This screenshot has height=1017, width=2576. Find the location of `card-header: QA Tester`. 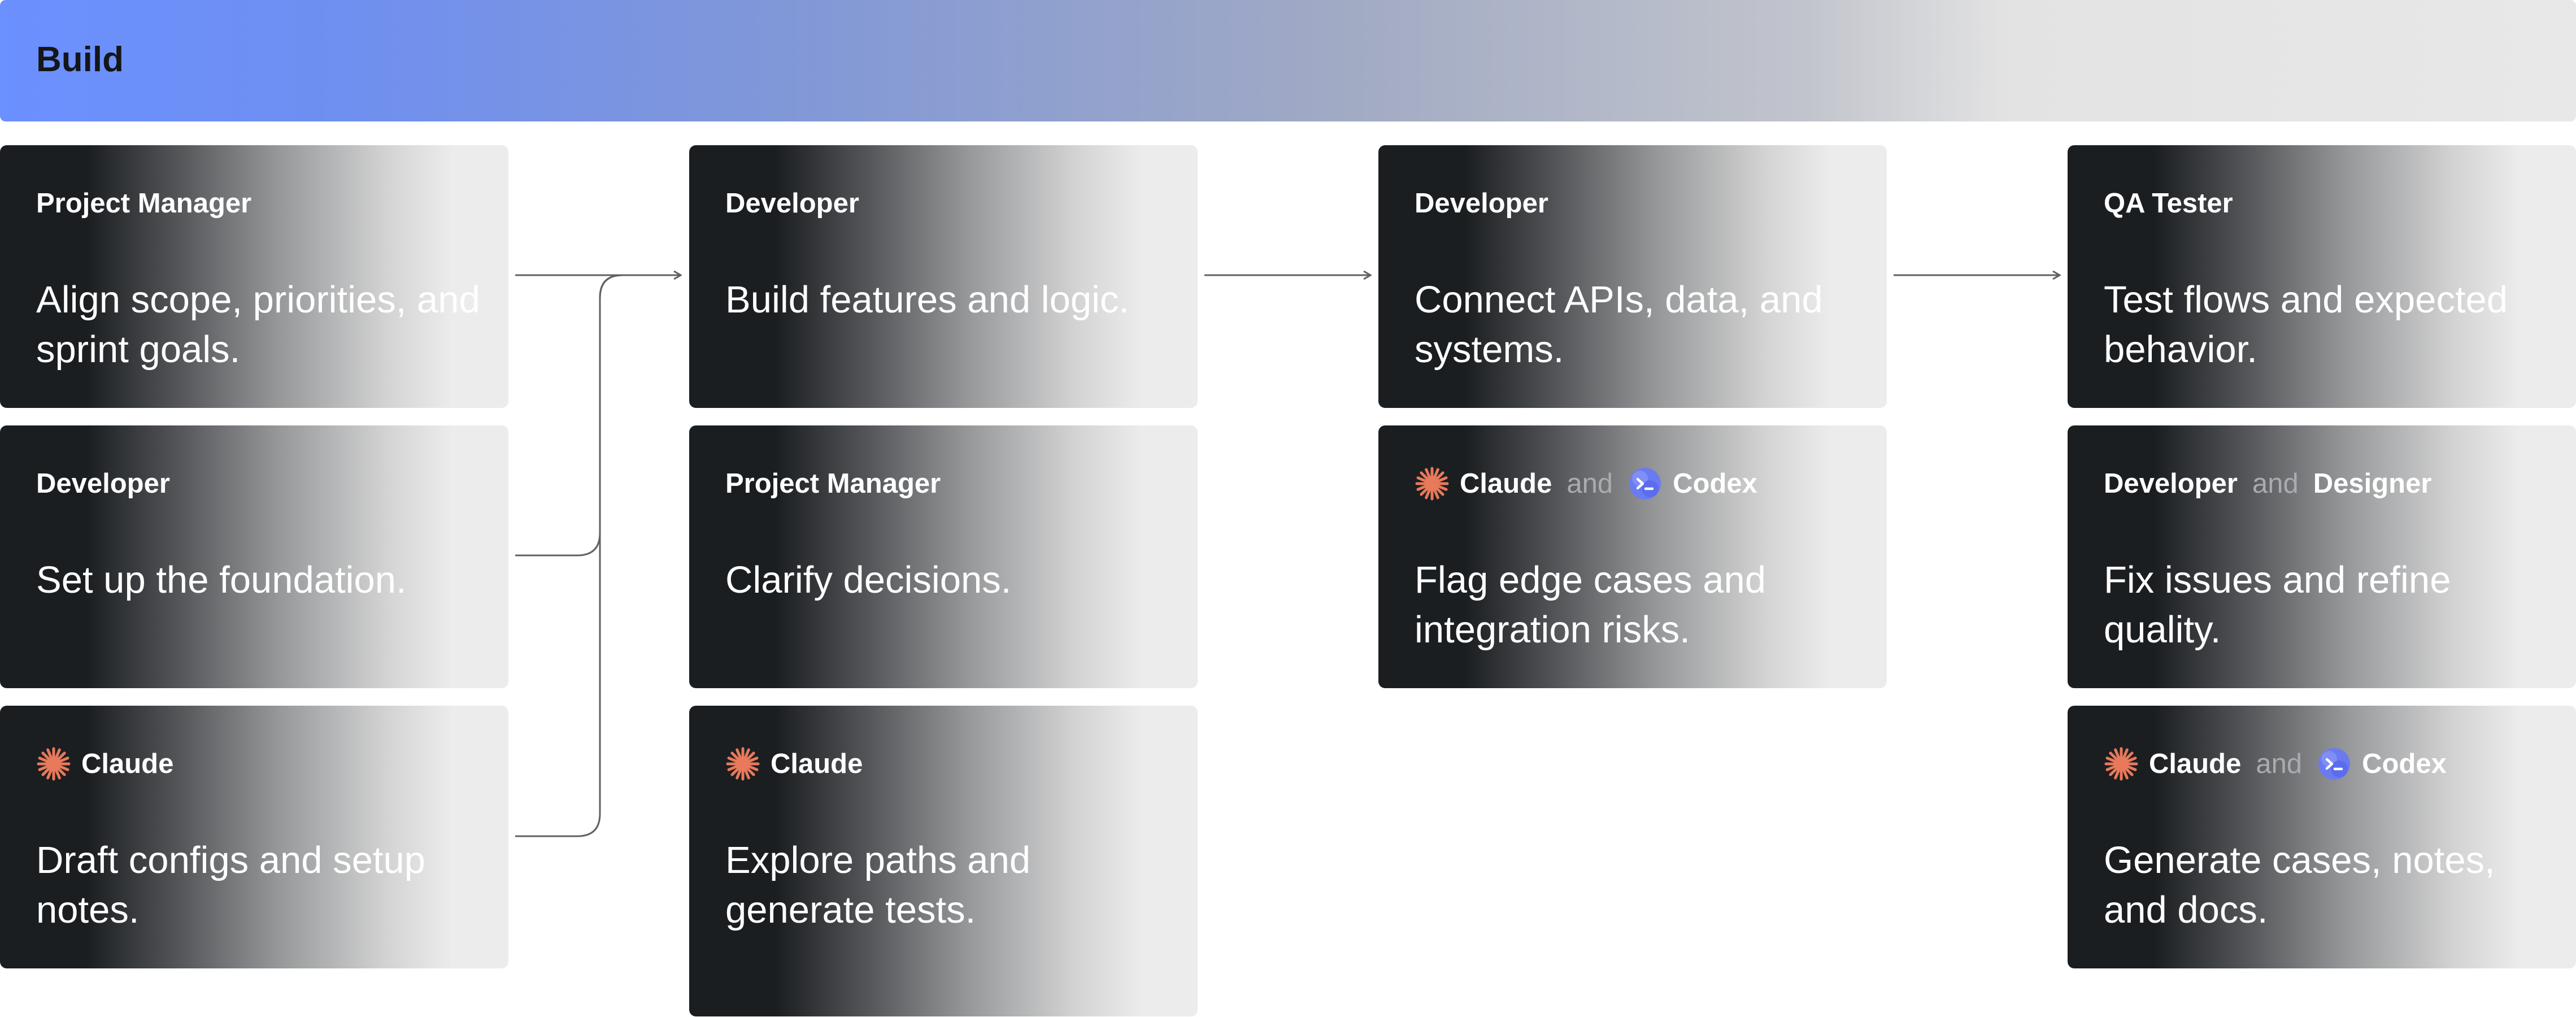

card-header: QA Tester is located at coordinates (2168, 203).